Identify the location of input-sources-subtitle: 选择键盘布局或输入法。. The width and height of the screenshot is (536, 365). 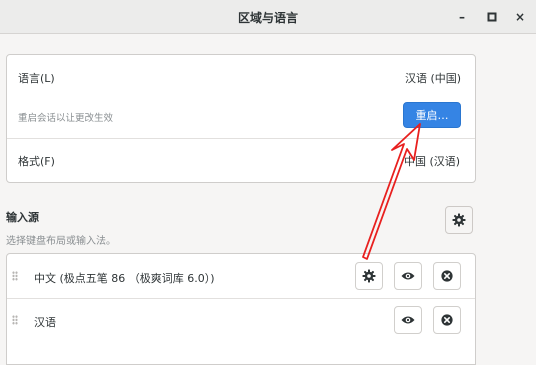
(61, 241).